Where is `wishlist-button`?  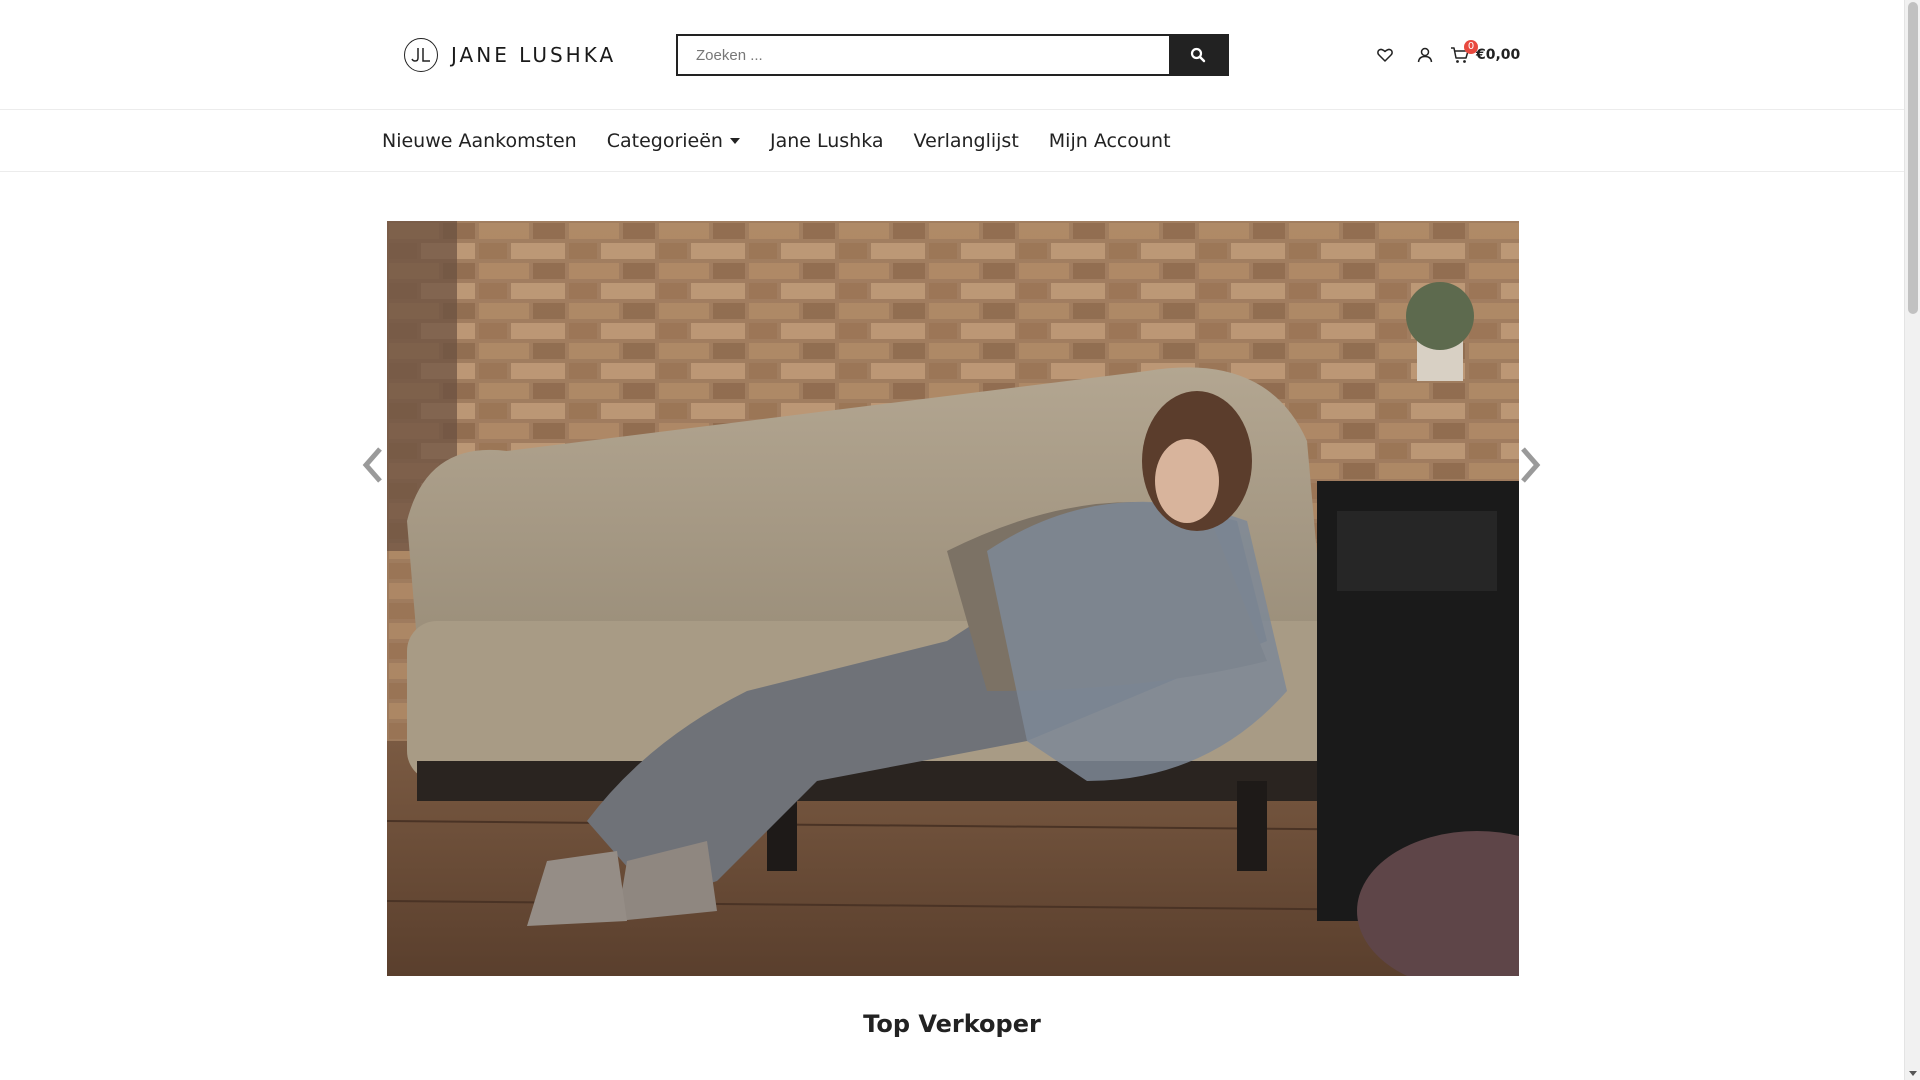
wishlist-button is located at coordinates (1385, 55).